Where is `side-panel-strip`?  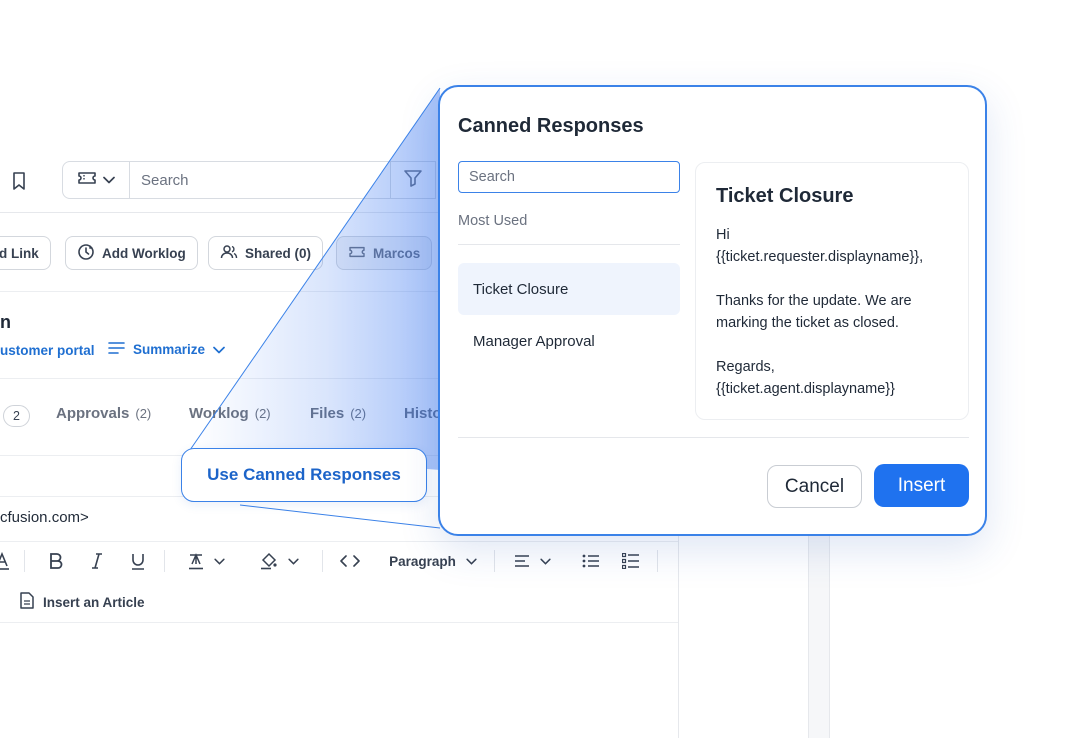 side-panel-strip is located at coordinates (819, 637).